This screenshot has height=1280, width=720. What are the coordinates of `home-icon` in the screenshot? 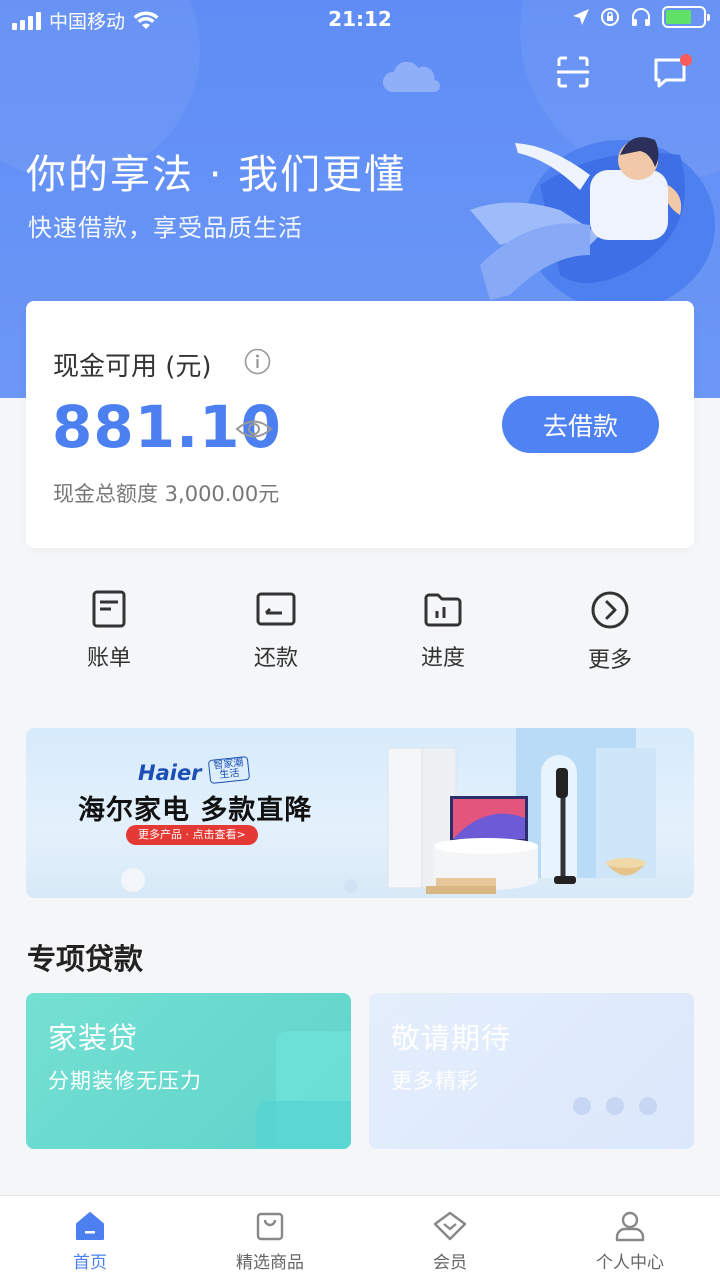 It's located at (90, 1226).